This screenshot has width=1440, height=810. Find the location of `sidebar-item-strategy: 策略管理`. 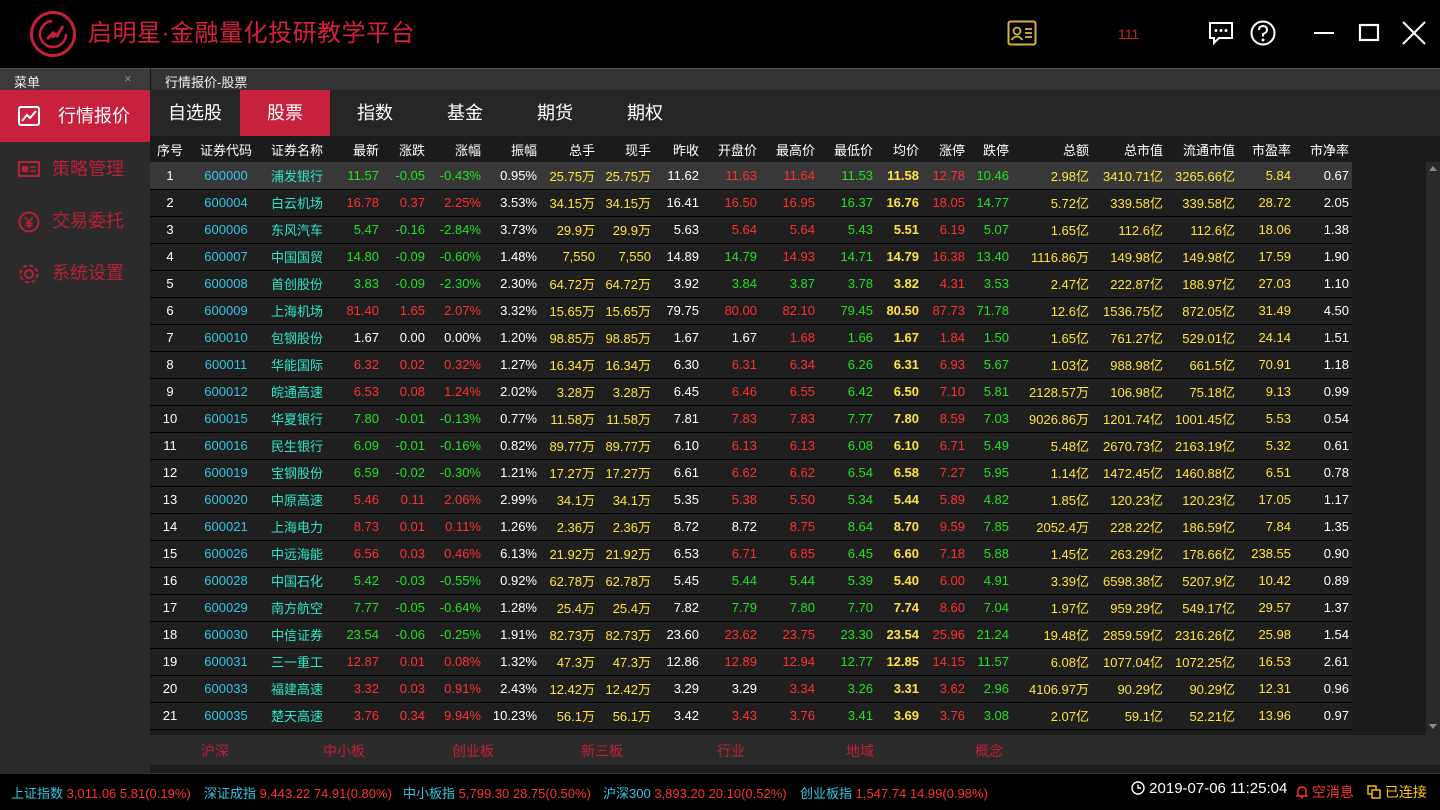

sidebar-item-strategy: 策略管理 is located at coordinates (75, 169).